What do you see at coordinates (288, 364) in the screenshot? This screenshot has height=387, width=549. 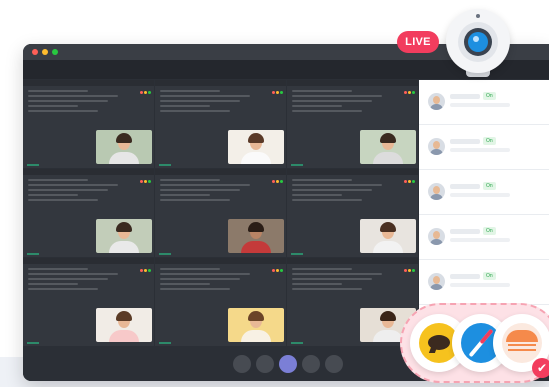 I see `control-button-active` at bounding box center [288, 364].